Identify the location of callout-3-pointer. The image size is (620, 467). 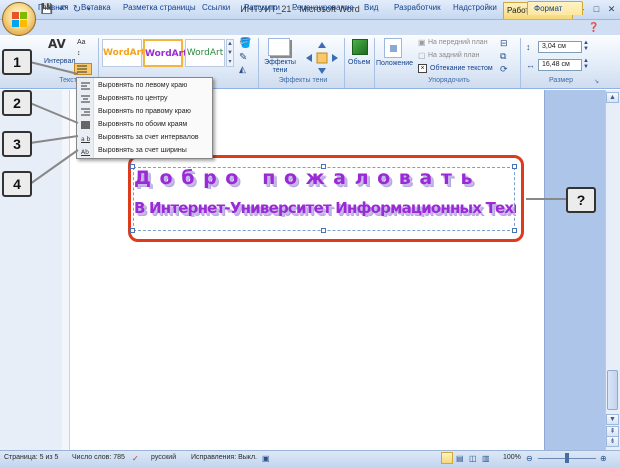
(54, 139).